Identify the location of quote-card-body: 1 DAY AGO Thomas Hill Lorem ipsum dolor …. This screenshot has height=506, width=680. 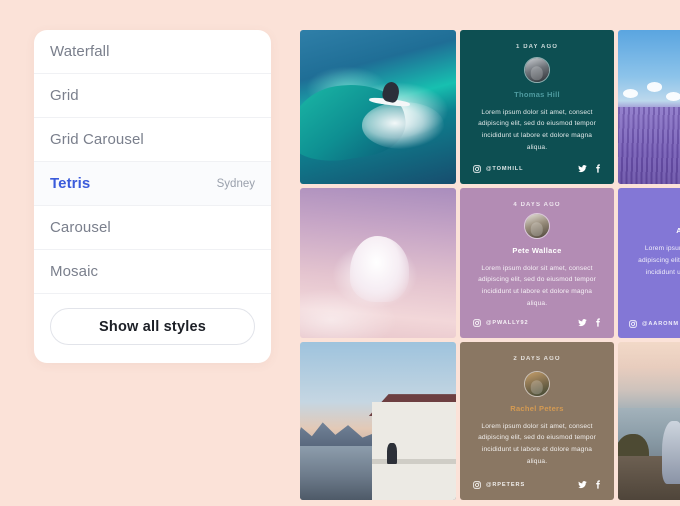
(537, 107).